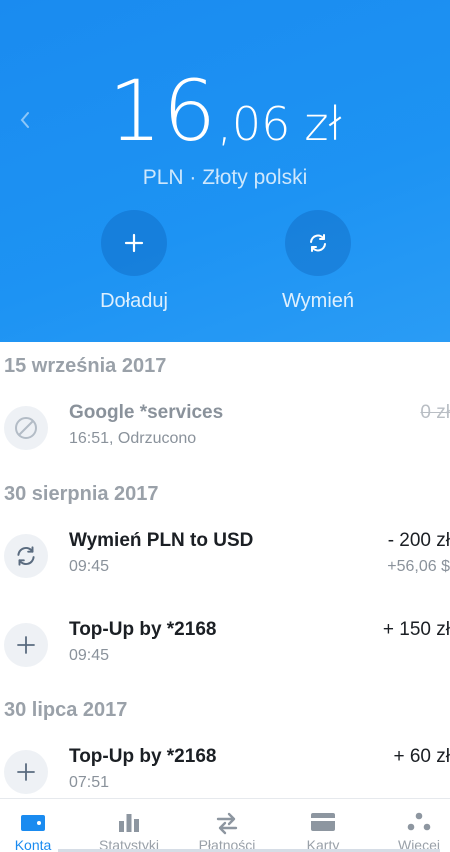 The image size is (450, 852). I want to click on transaction-amount-secondary: +56,06 $, so click(418, 566).